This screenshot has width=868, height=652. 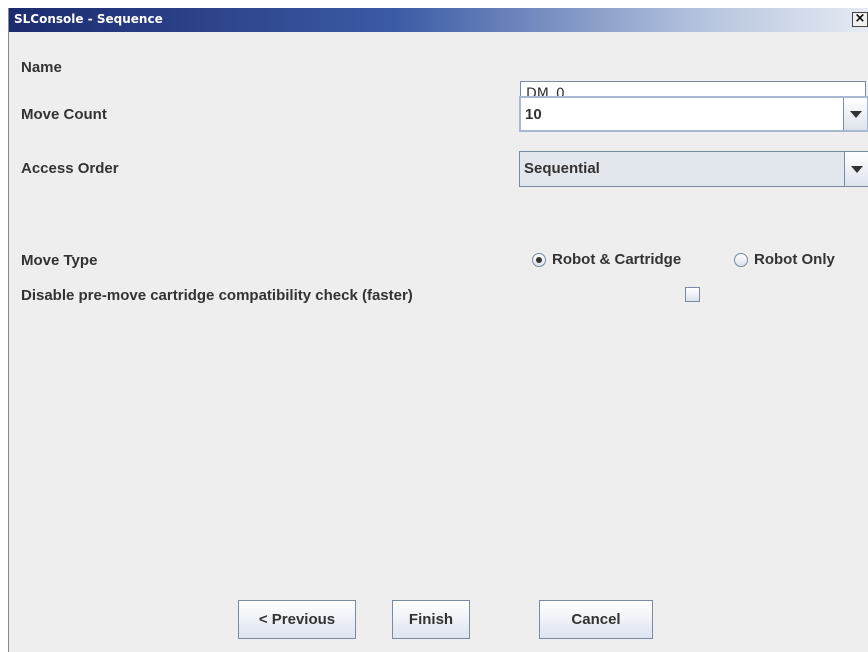 I want to click on previous-button: < Previous, so click(x=297, y=619).